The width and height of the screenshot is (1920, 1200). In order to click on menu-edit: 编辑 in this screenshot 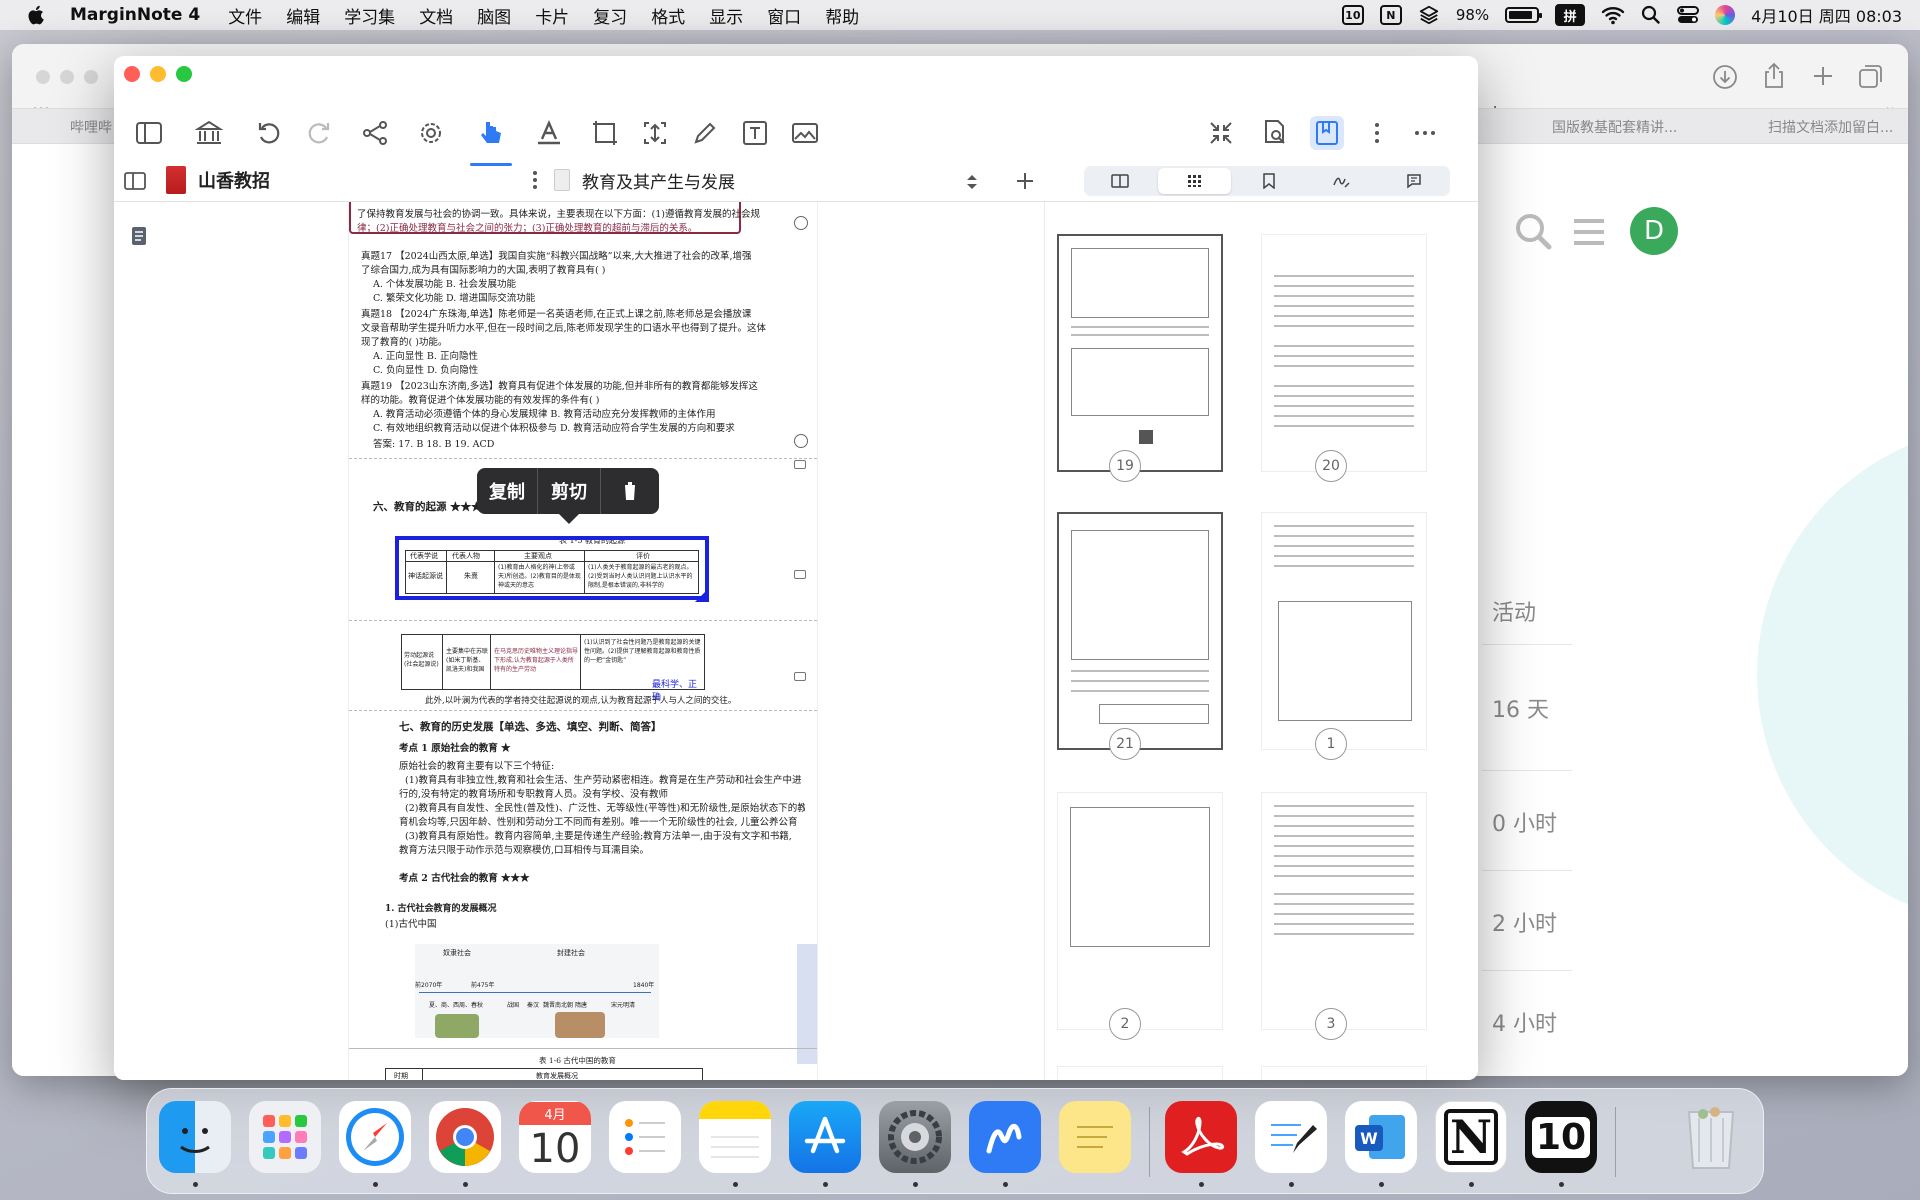, I will do `click(303, 15)`.